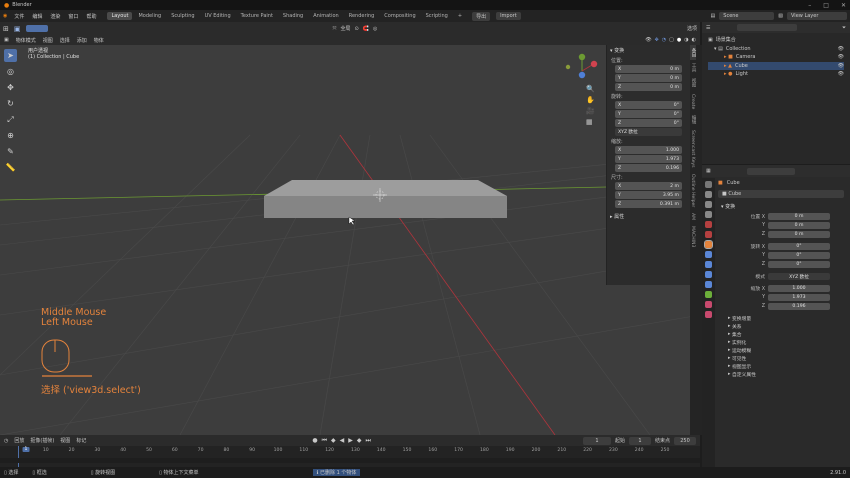 This screenshot has width=850, height=478. Describe the element at coordinates (844, 28) in the screenshot. I see `filter-icon: ⏷` at that location.